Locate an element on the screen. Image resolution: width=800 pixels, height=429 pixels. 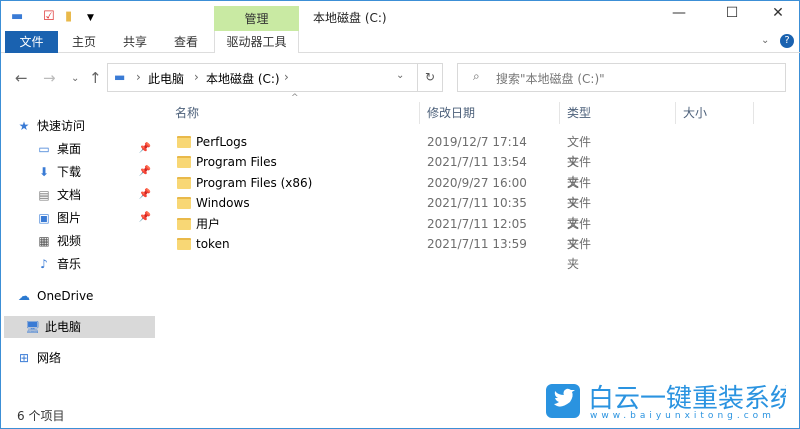
sidebar-item-desktop: ▭ 桌面 📌 is located at coordinates (96, 149).